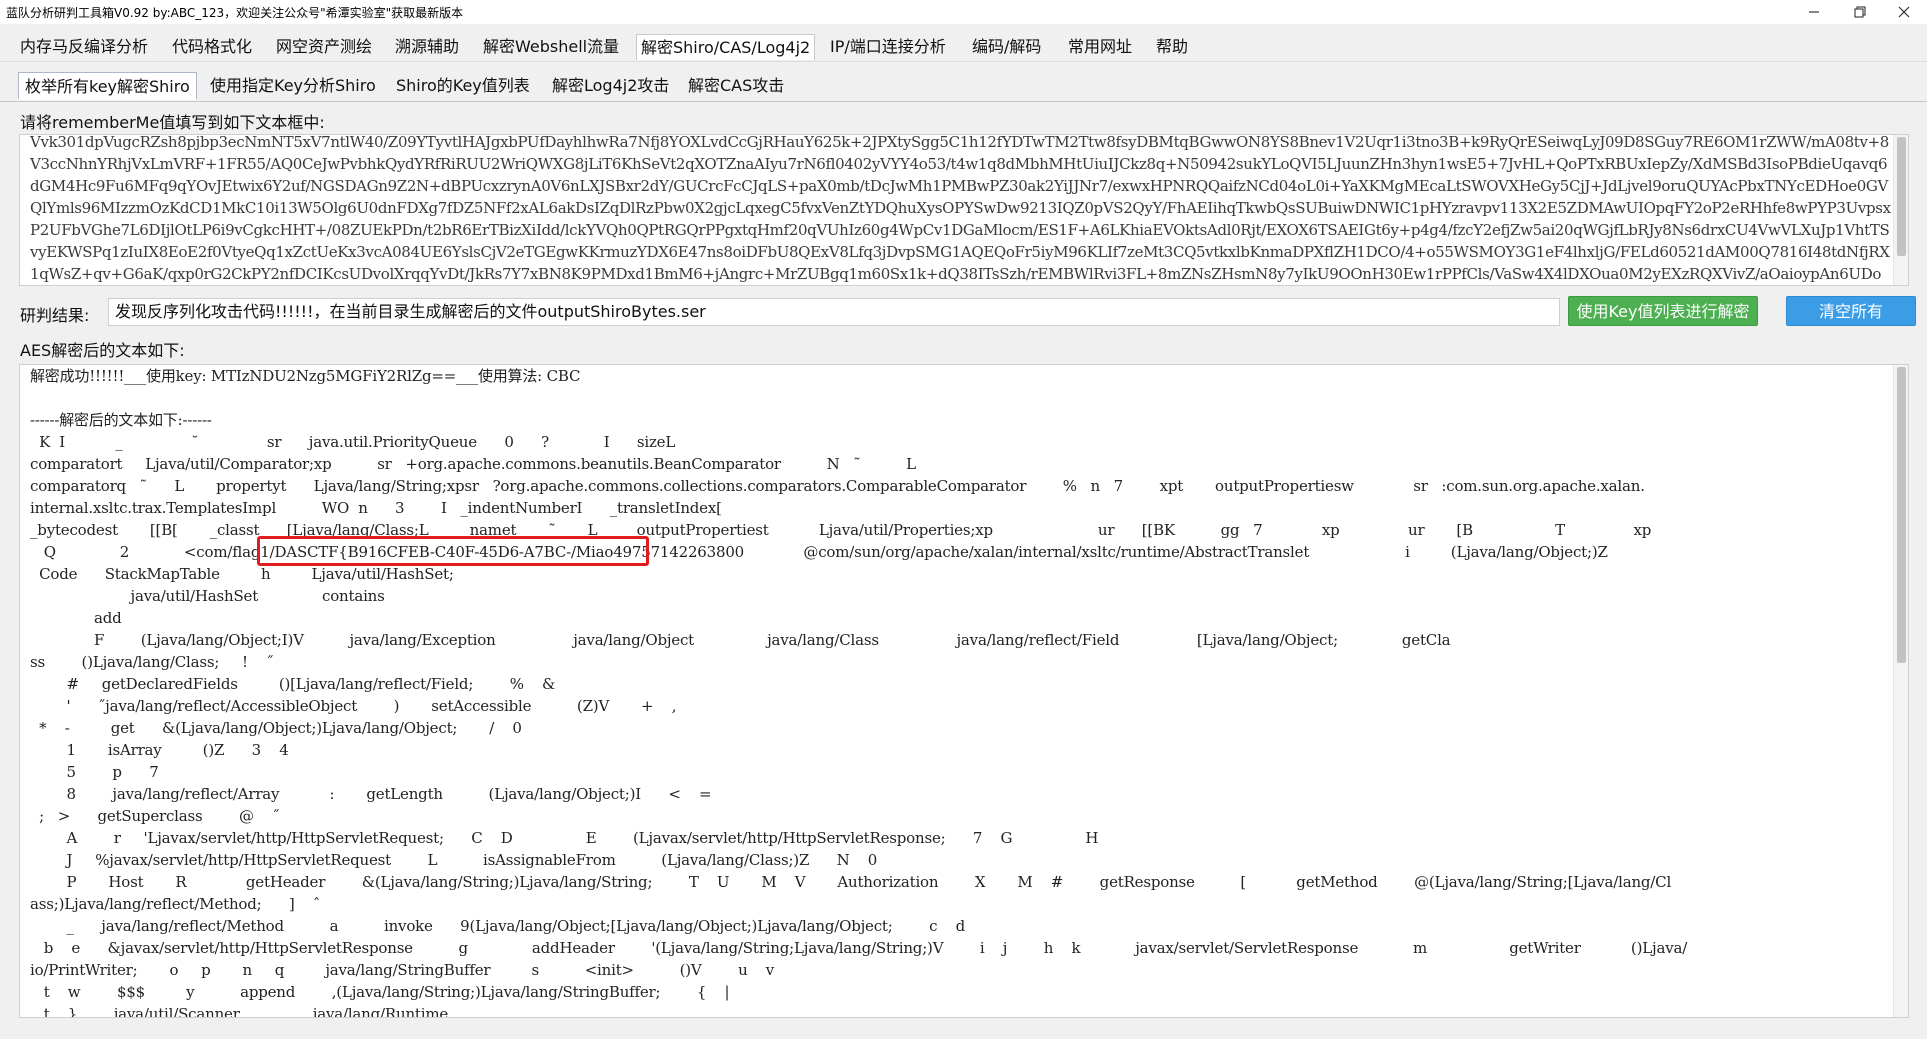 The height and width of the screenshot is (1039, 1927). Describe the element at coordinates (1663, 311) in the screenshot. I see `decrypt-with-key-list-button: 使用Key值列表进行解密` at that location.